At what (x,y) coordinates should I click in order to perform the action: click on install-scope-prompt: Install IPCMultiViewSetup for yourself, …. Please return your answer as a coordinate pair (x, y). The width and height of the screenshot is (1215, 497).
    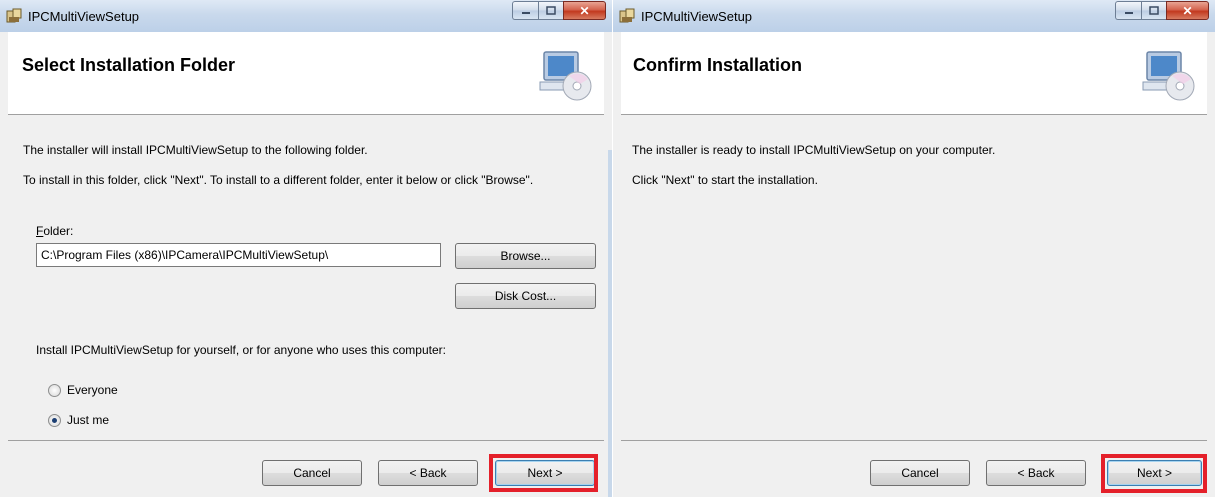
    Looking at the image, I should click on (241, 350).